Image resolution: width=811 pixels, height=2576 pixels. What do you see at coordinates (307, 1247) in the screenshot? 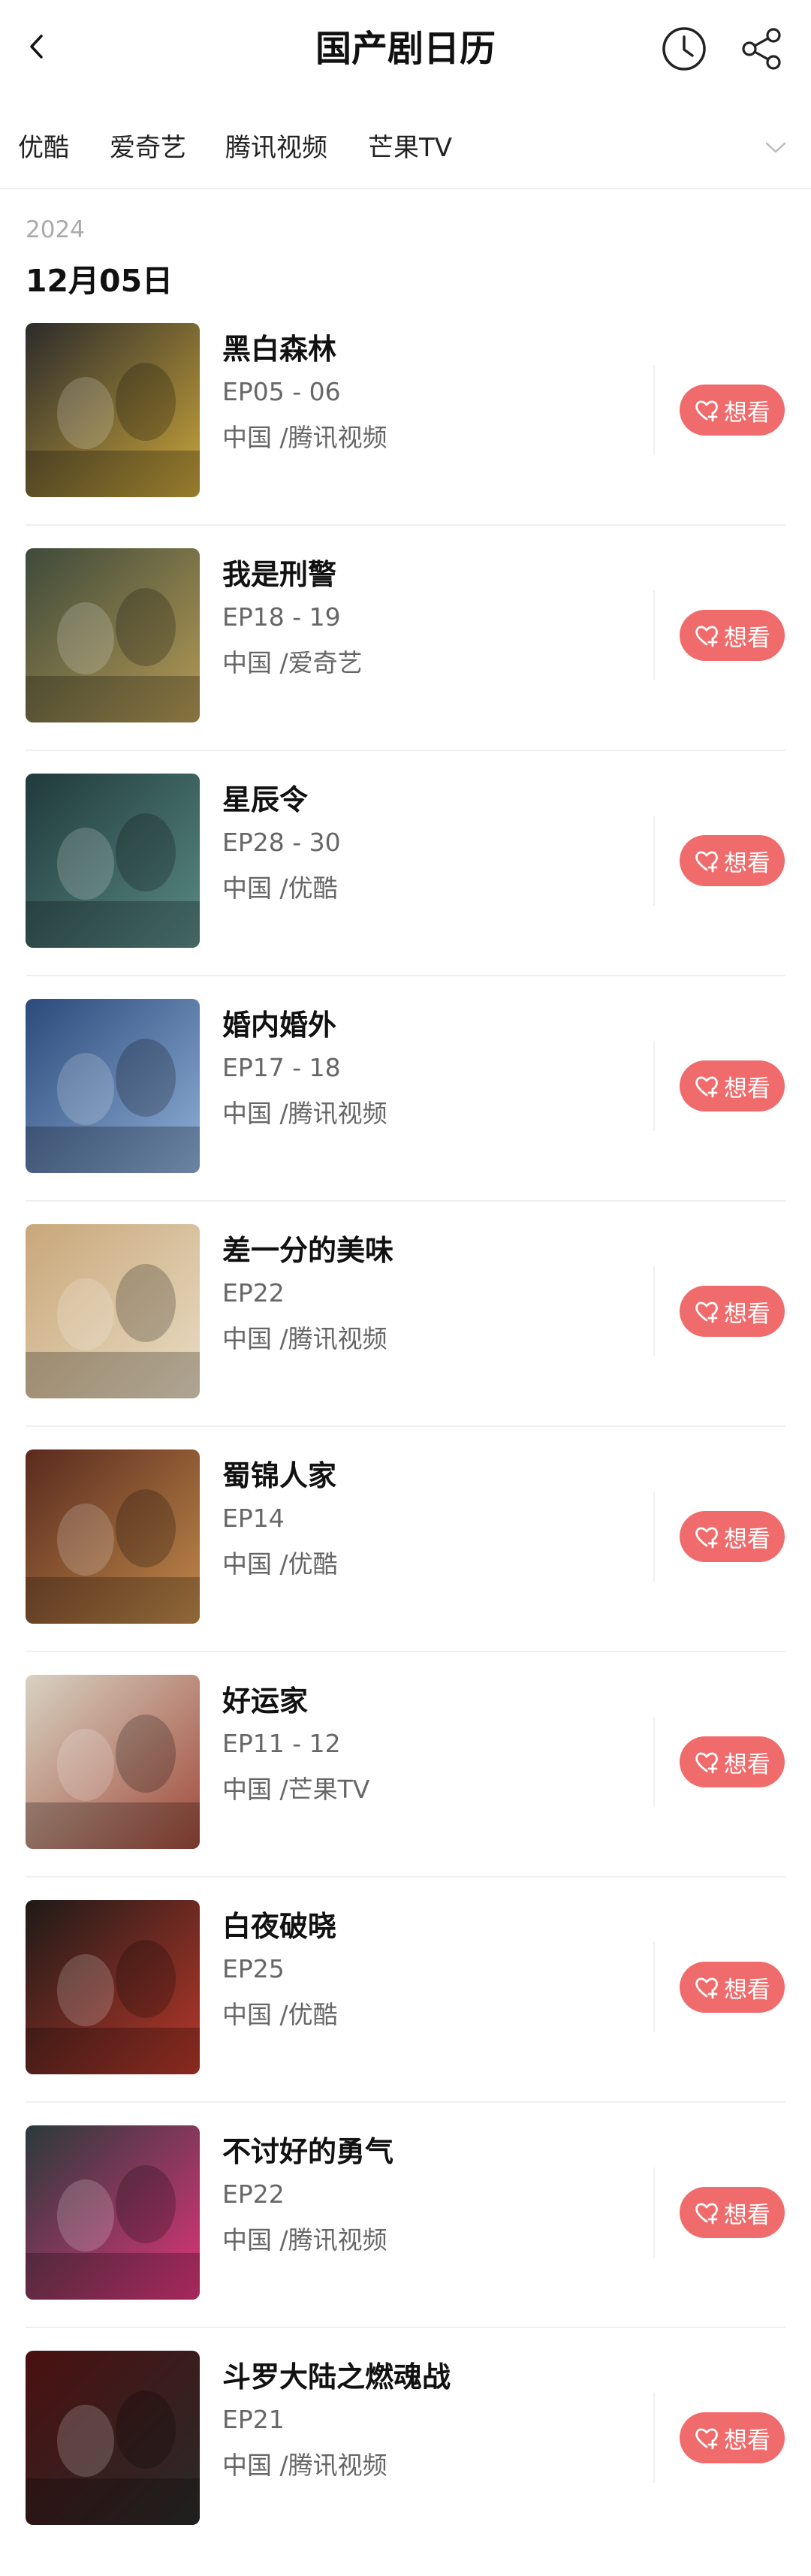
I see `drama-title: 差一分的美味` at bounding box center [307, 1247].